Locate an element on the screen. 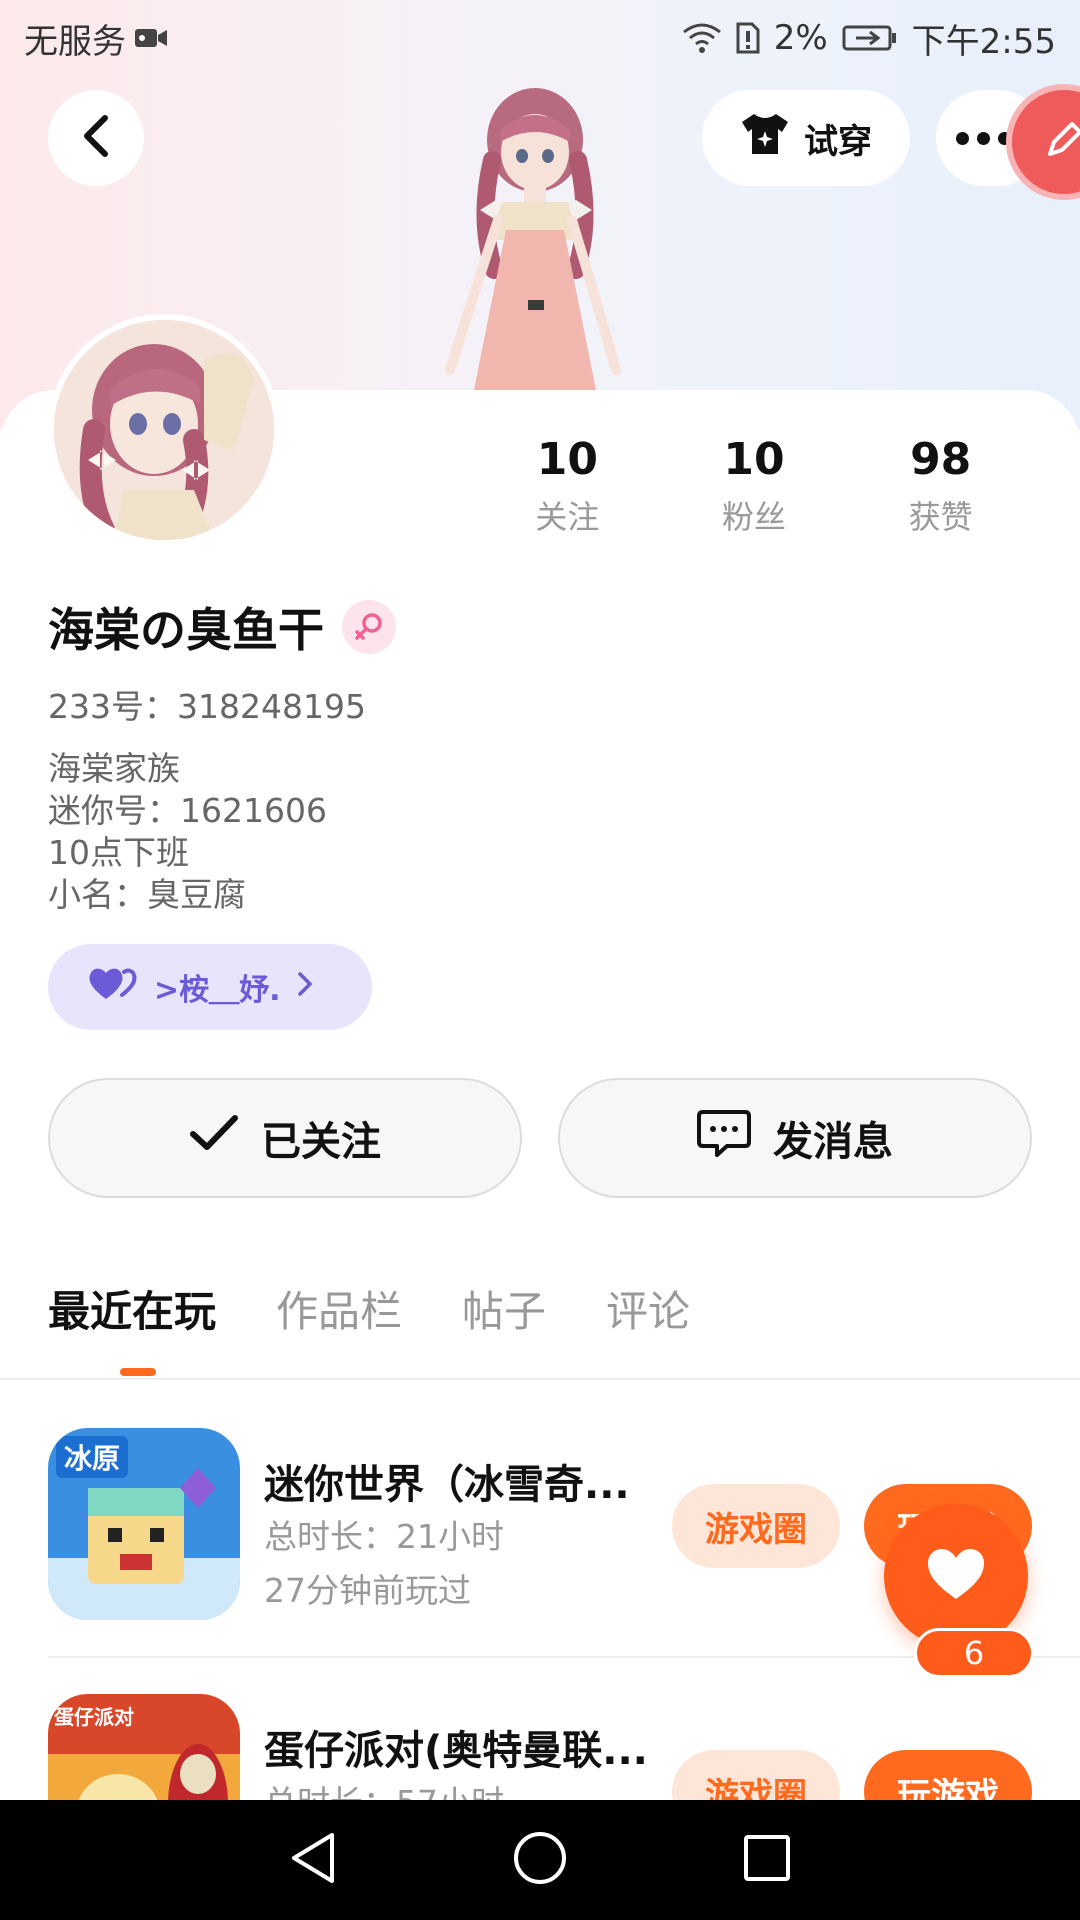 This screenshot has width=1080, height=1920. chevron-left-icon is located at coordinates (96, 138).